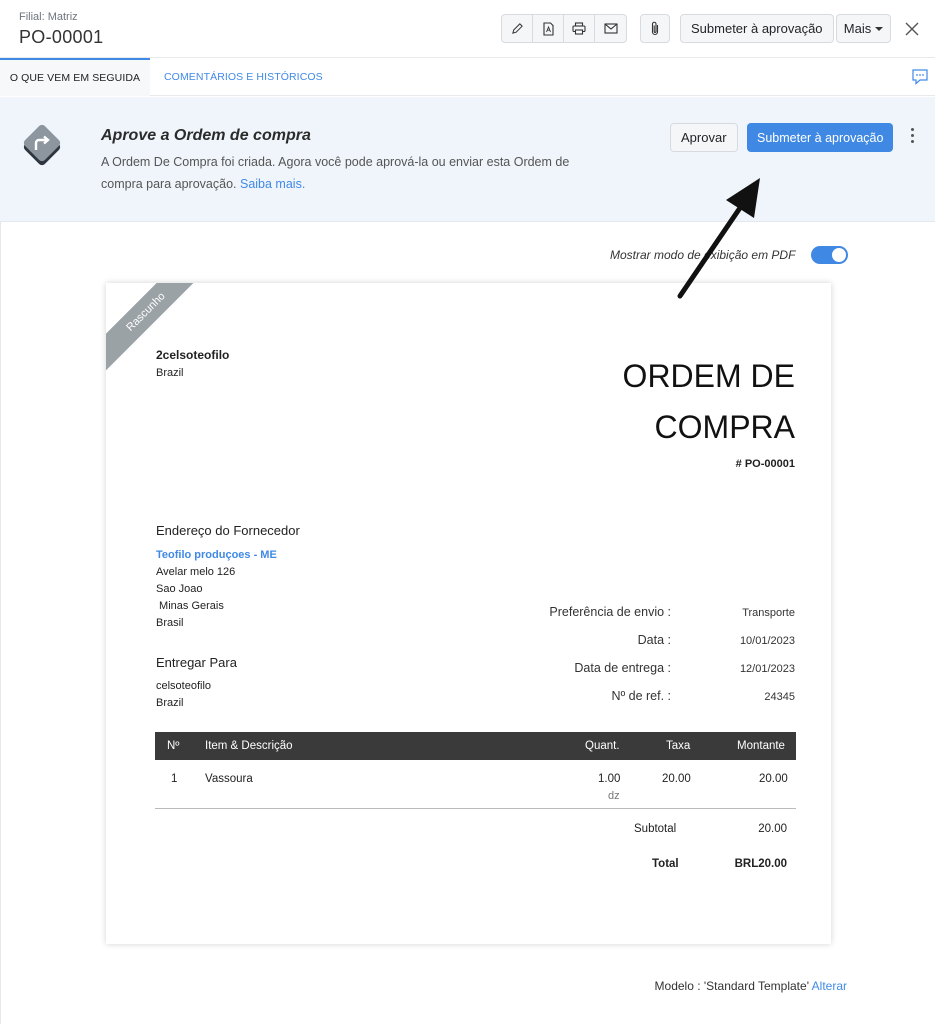  I want to click on row-rate: 20.00, so click(676, 779).